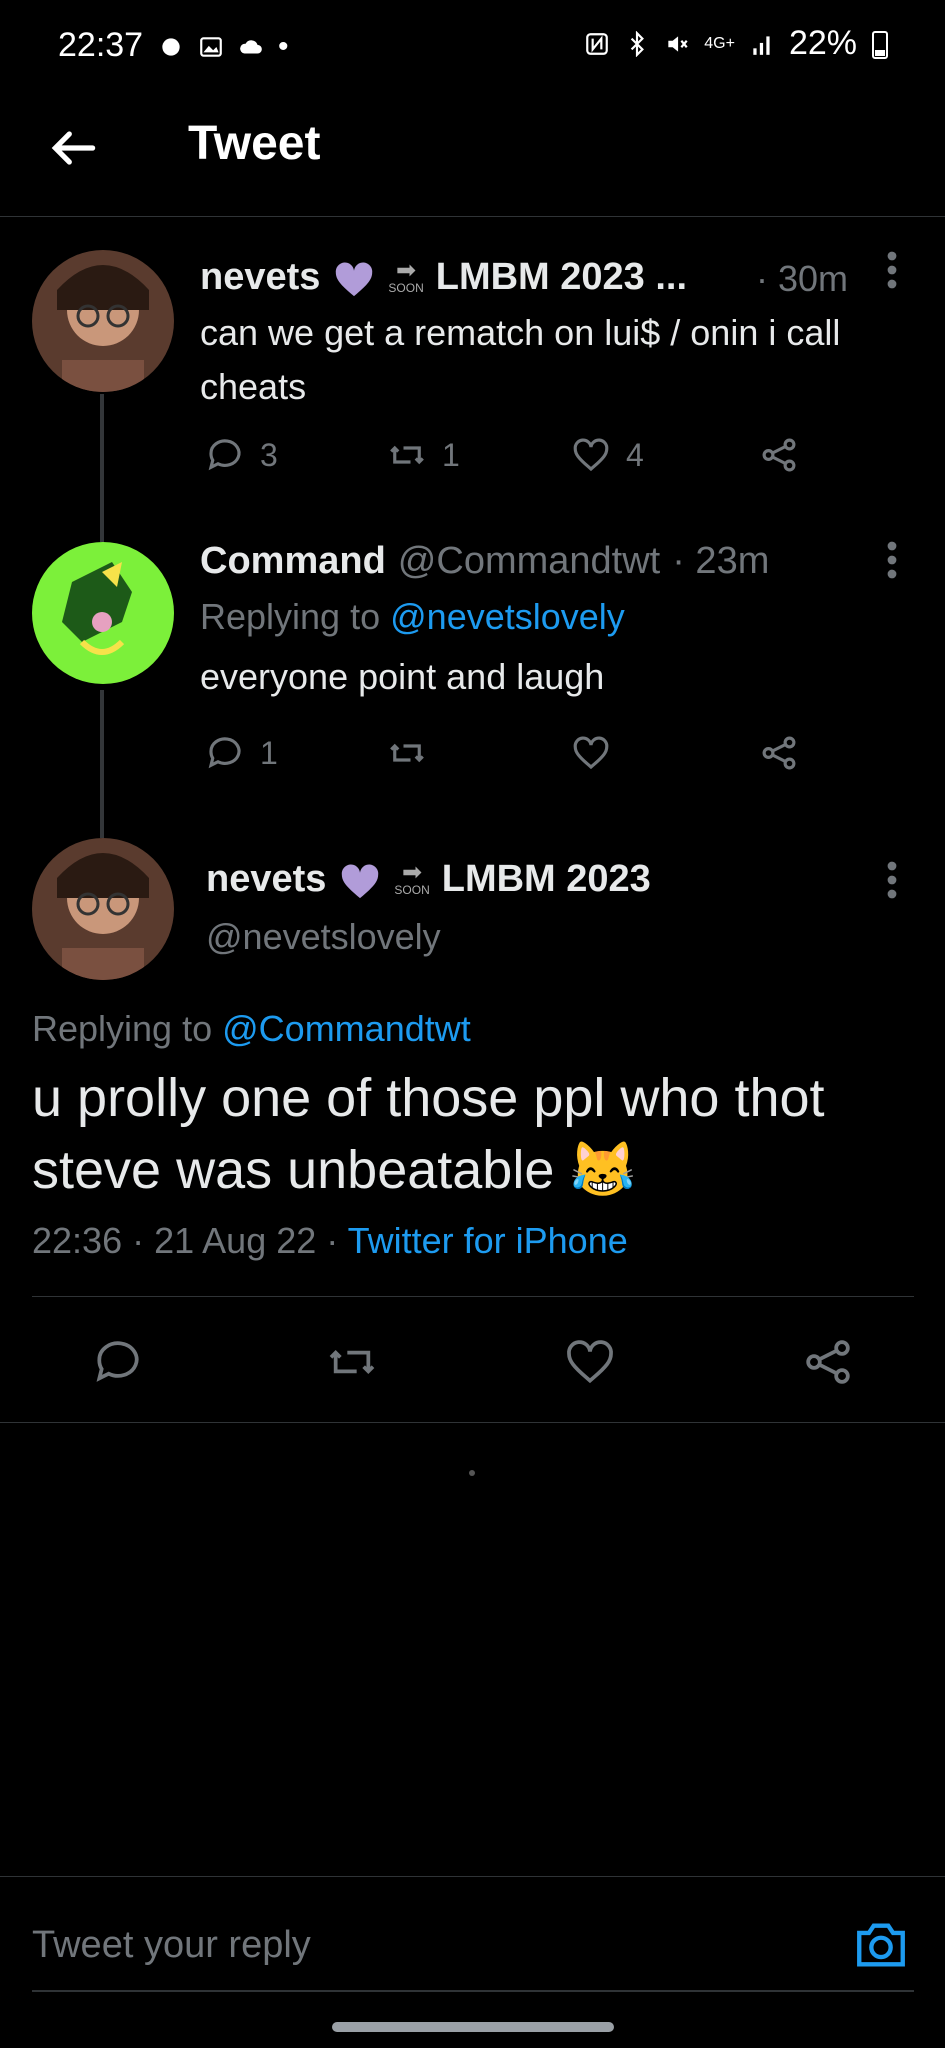  Describe the element at coordinates (101, 45) in the screenshot. I see `status-time: 22:37` at that location.